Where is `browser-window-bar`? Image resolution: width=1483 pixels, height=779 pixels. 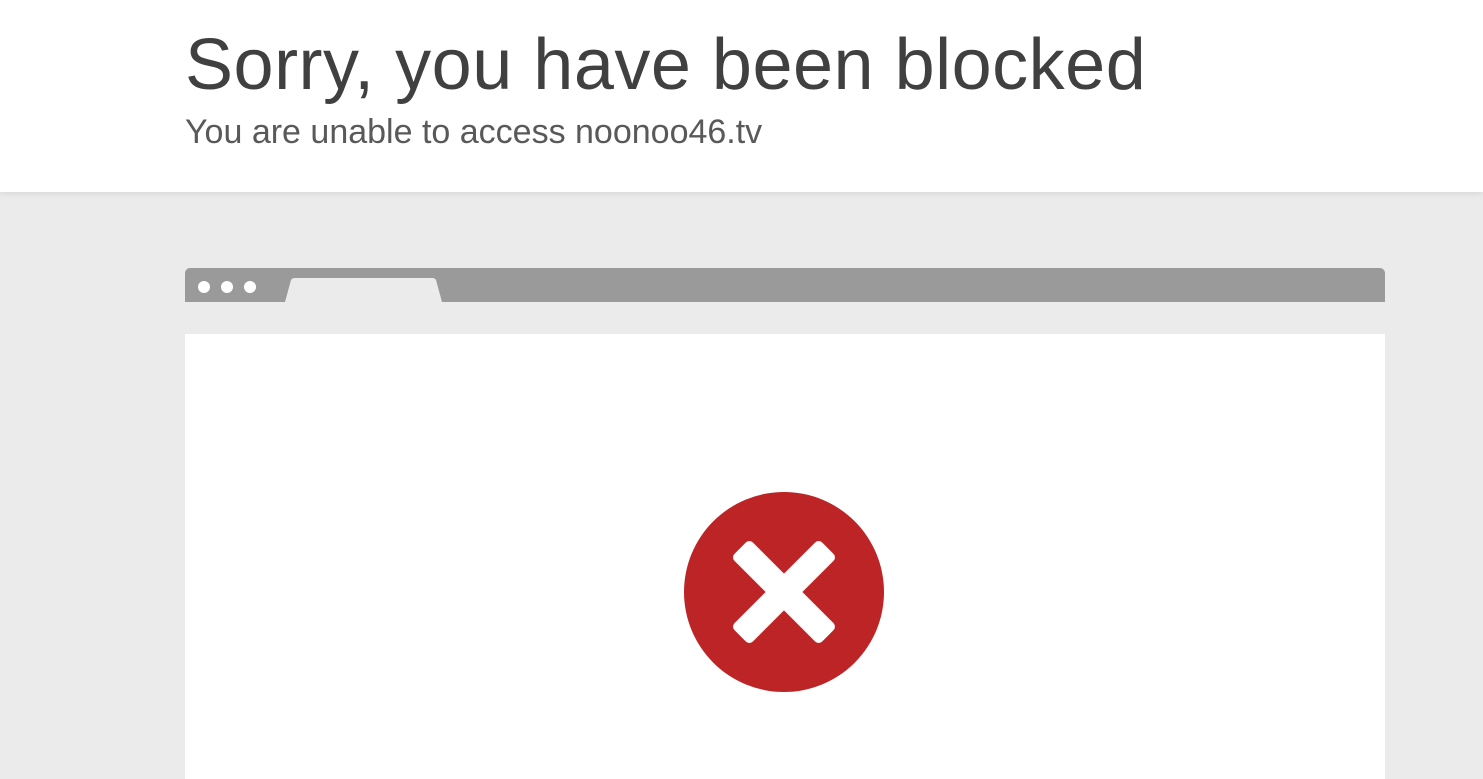 browser-window-bar is located at coordinates (785, 285).